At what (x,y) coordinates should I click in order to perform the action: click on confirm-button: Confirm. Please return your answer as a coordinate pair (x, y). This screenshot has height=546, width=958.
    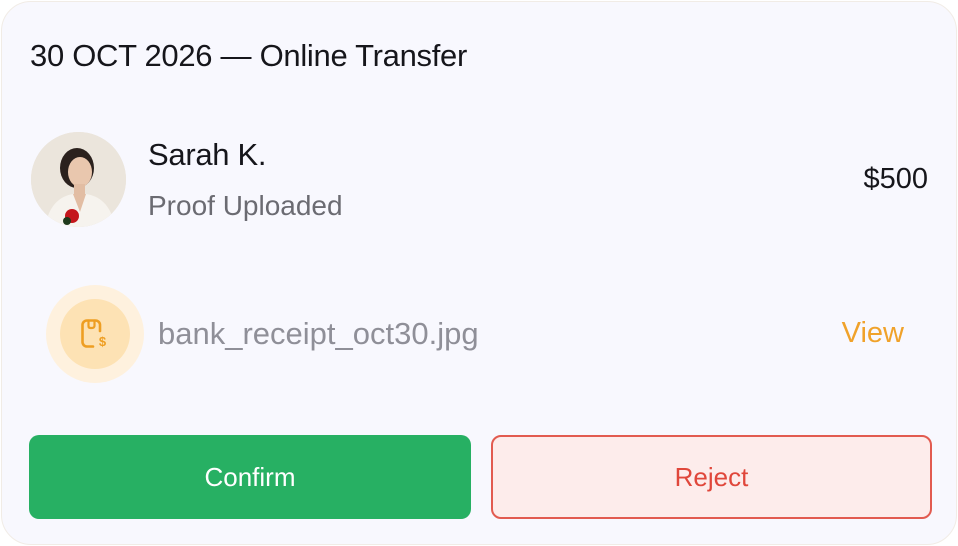
    Looking at the image, I should click on (250, 477).